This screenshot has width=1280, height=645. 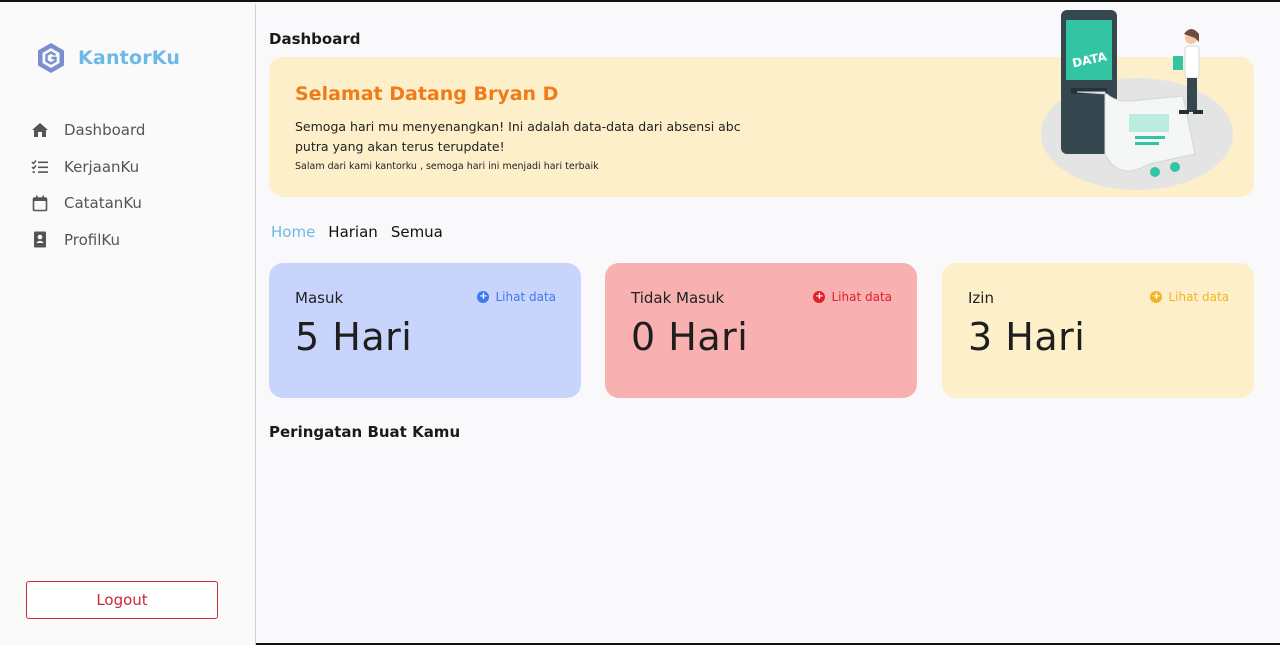 What do you see at coordinates (319, 298) in the screenshot?
I see `card-title: Masuk` at bounding box center [319, 298].